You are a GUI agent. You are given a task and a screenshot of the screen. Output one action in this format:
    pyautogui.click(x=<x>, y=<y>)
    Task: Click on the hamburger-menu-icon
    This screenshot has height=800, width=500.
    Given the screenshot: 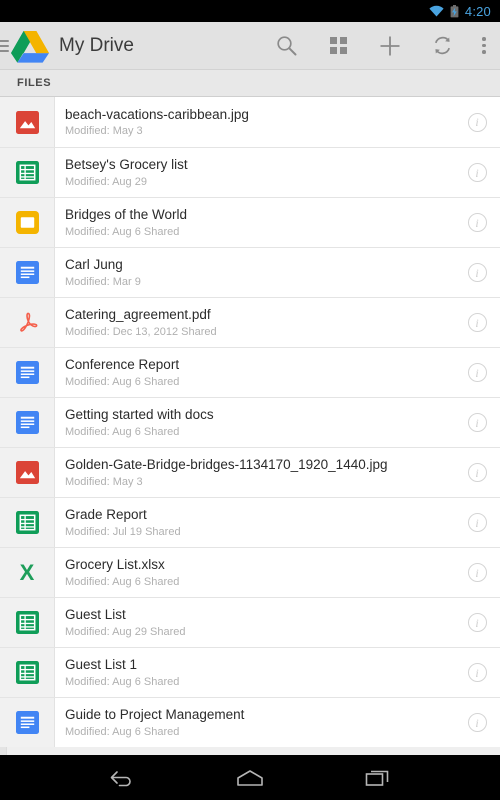 What is the action you would take?
    pyautogui.click(x=4, y=45)
    